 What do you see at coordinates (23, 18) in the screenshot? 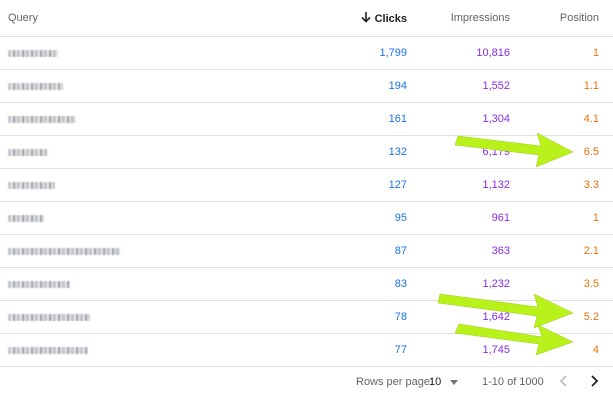
I see `header-query: Query` at bounding box center [23, 18].